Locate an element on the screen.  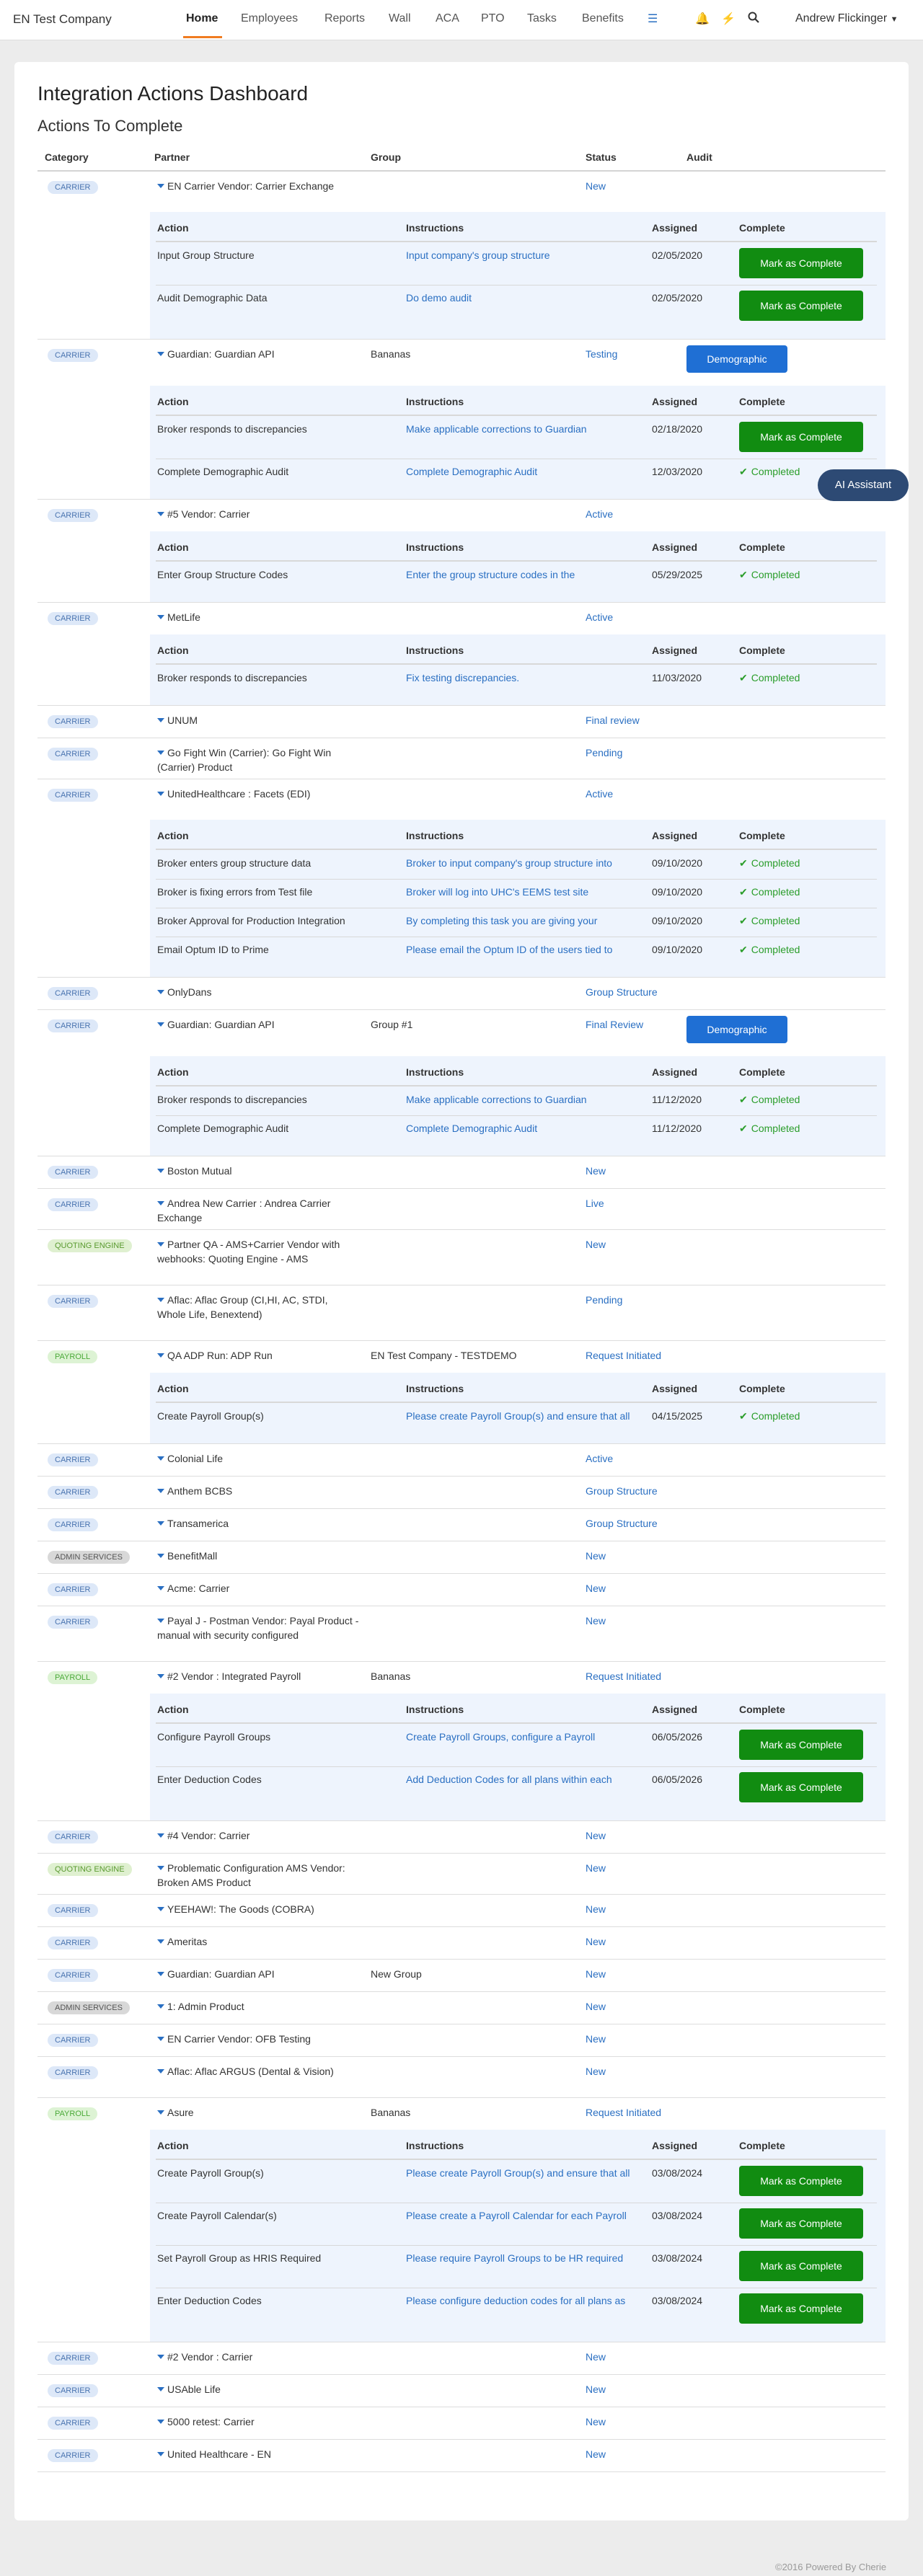
partner-toggle: MetLife is located at coordinates (258, 617).